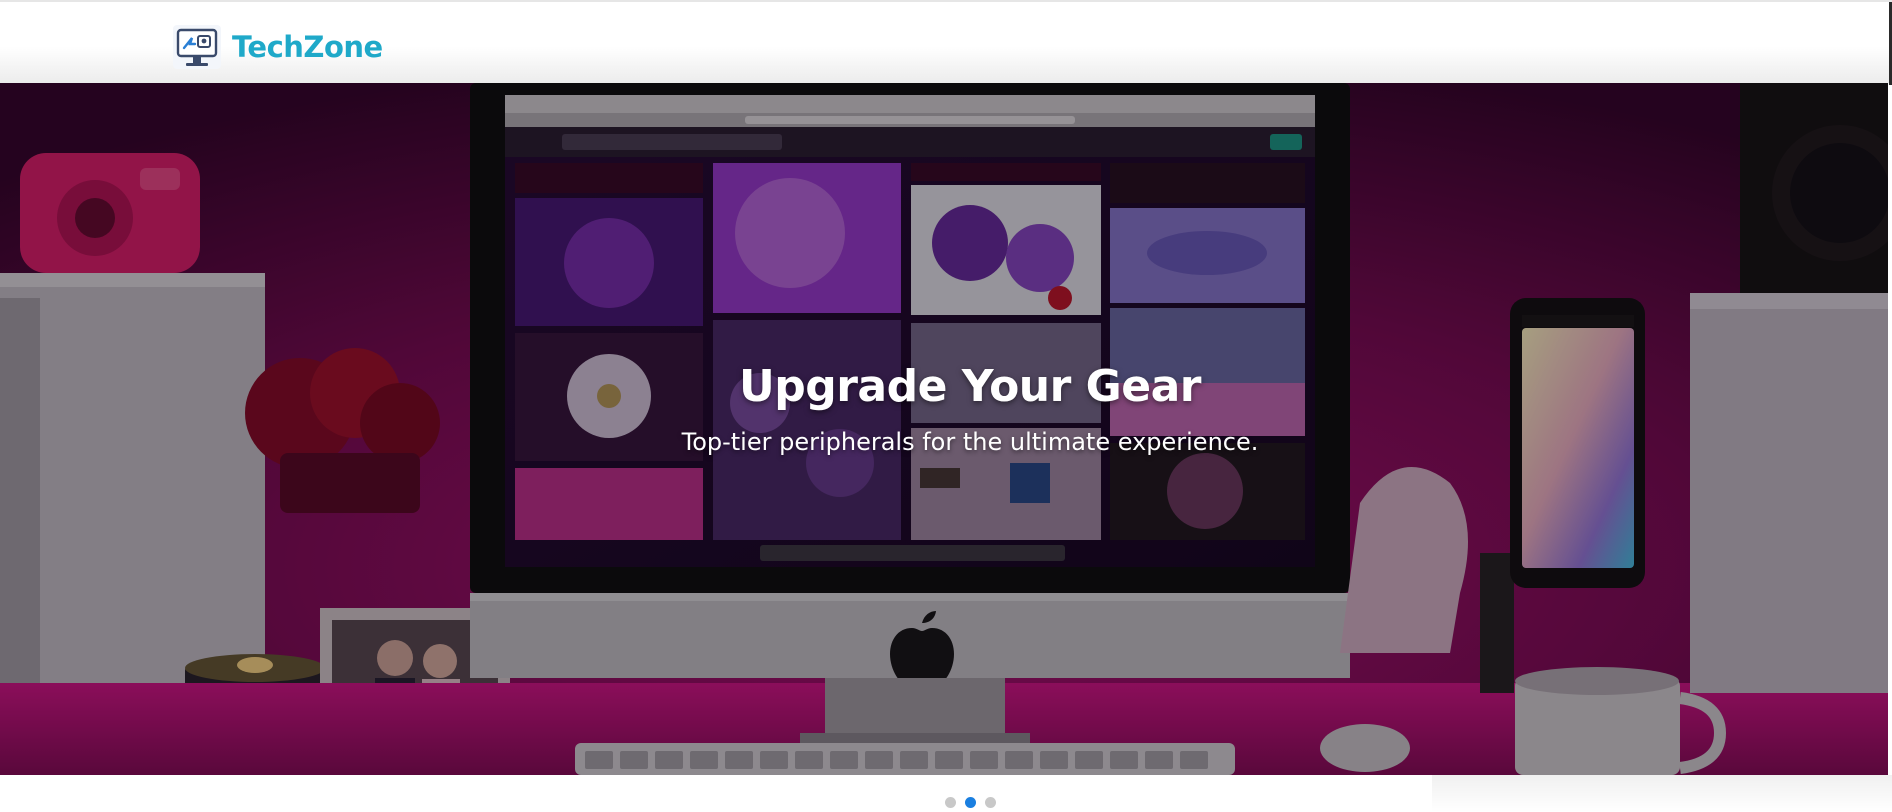 The image size is (1892, 812). I want to click on hero-title: Upgrade Your Gear, so click(970, 386).